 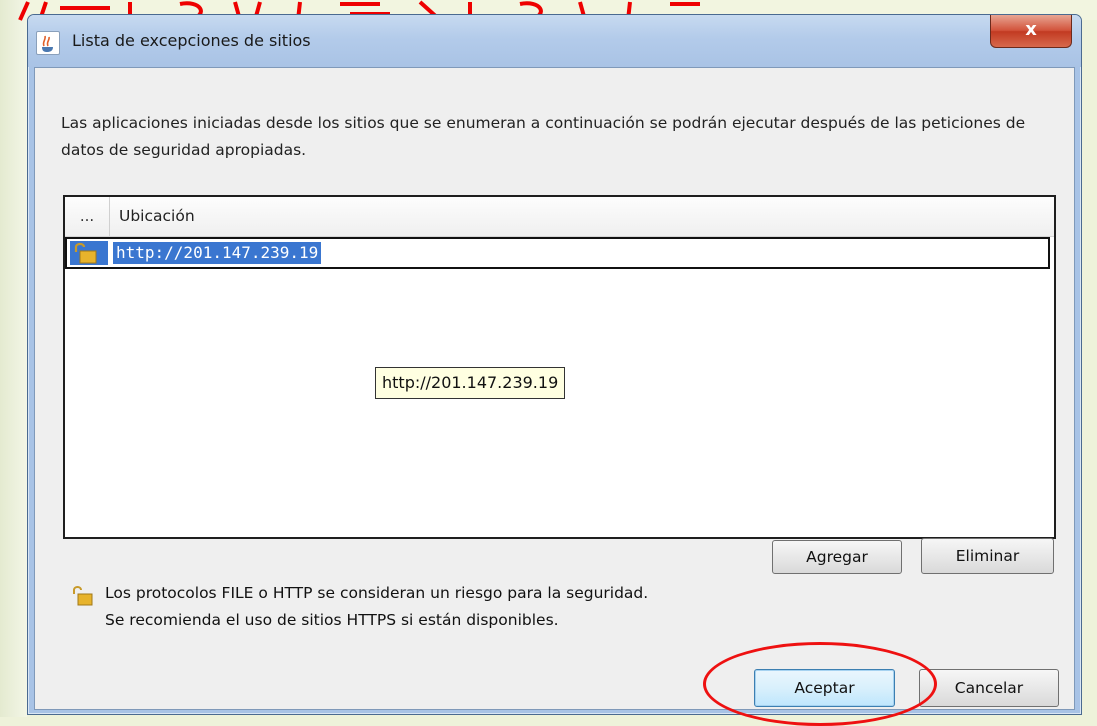 What do you see at coordinates (470, 383) in the screenshot?
I see `url-tooltip: http://201.147.239.19` at bounding box center [470, 383].